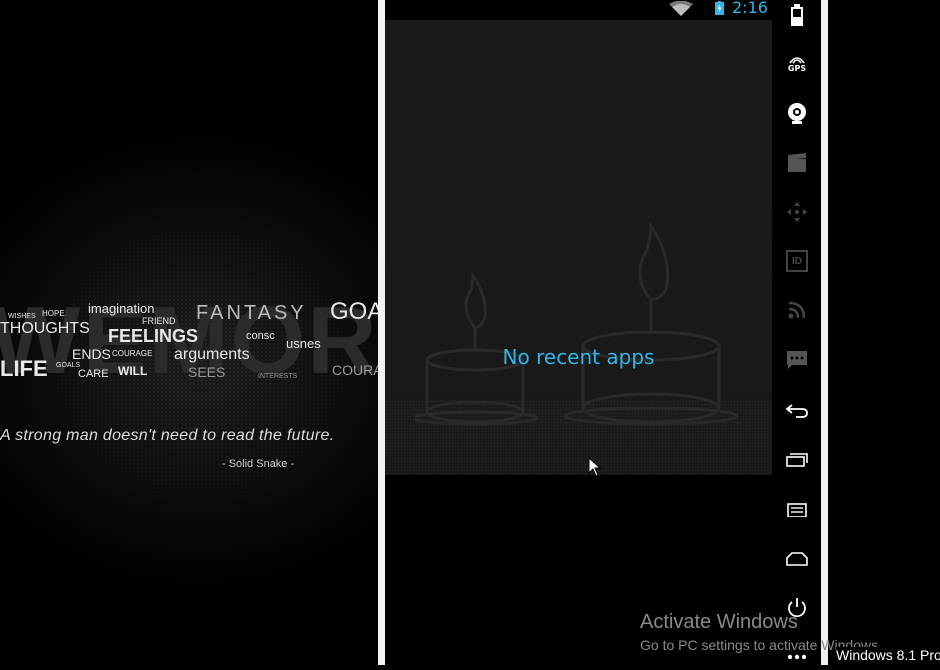 The height and width of the screenshot is (670, 940). What do you see at coordinates (888, 655) in the screenshot?
I see `windows-edition-label: Windows 8.1 Pro` at bounding box center [888, 655].